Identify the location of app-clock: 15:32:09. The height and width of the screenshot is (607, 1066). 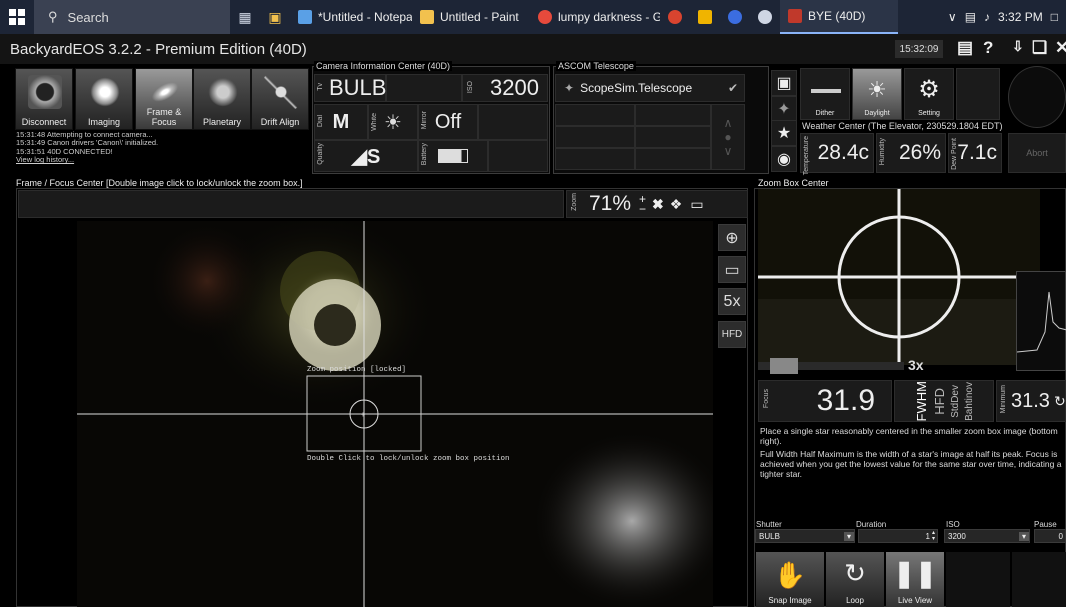
(919, 49).